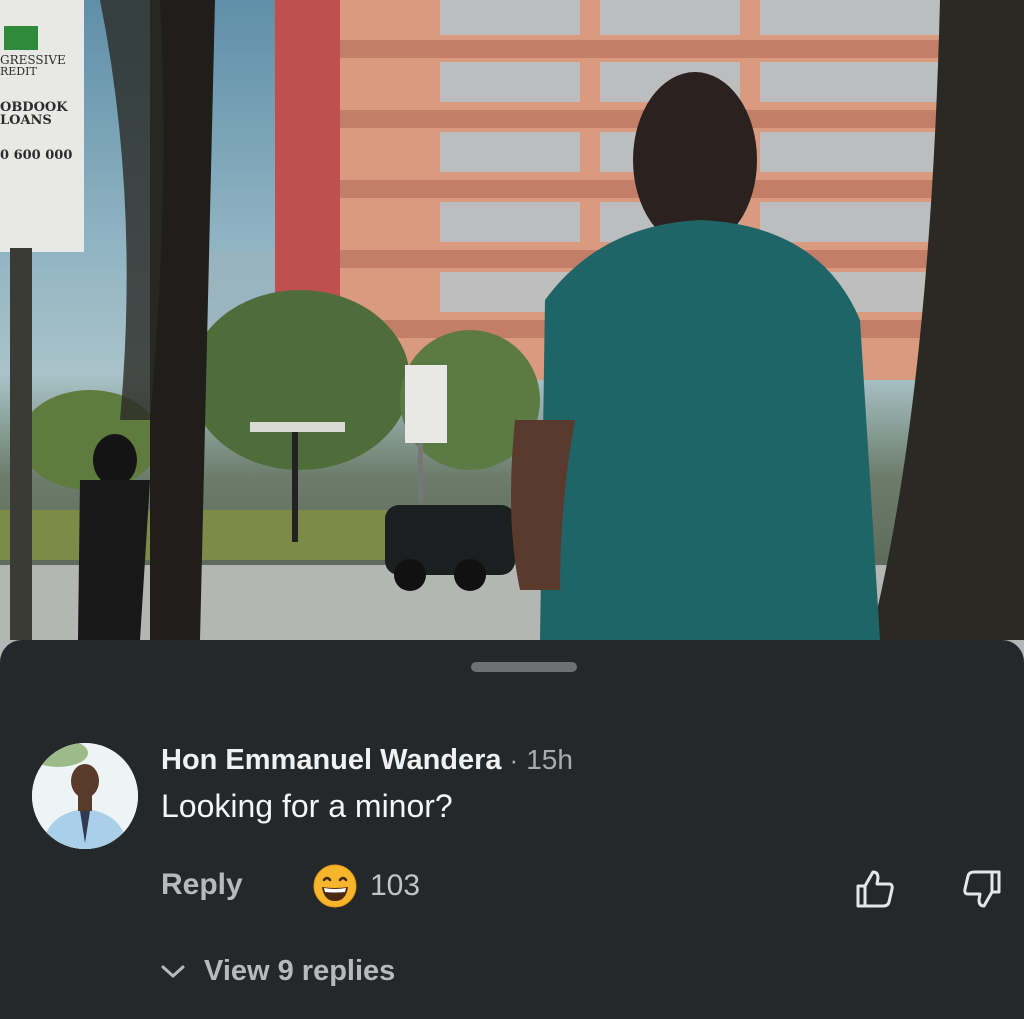  Describe the element at coordinates (173, 971) in the screenshot. I see `chevron-down-icon` at that location.